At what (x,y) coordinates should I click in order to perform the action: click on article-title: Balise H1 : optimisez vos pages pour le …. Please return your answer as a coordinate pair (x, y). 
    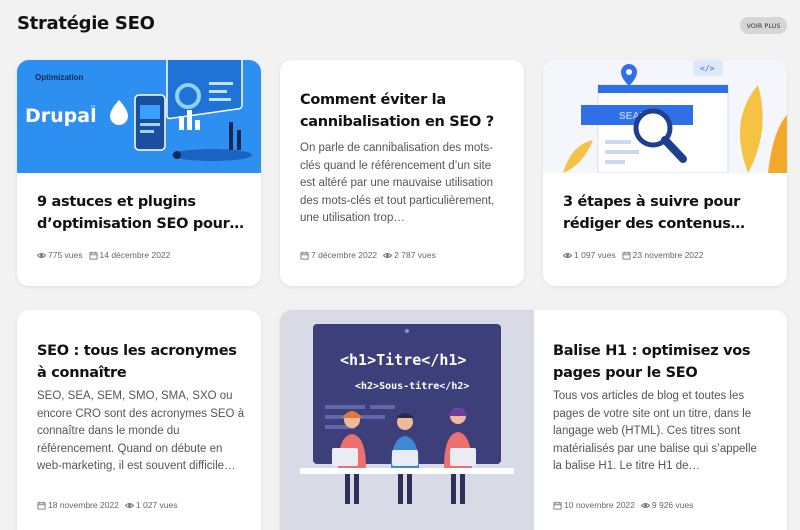
    Looking at the image, I should click on (658, 362).